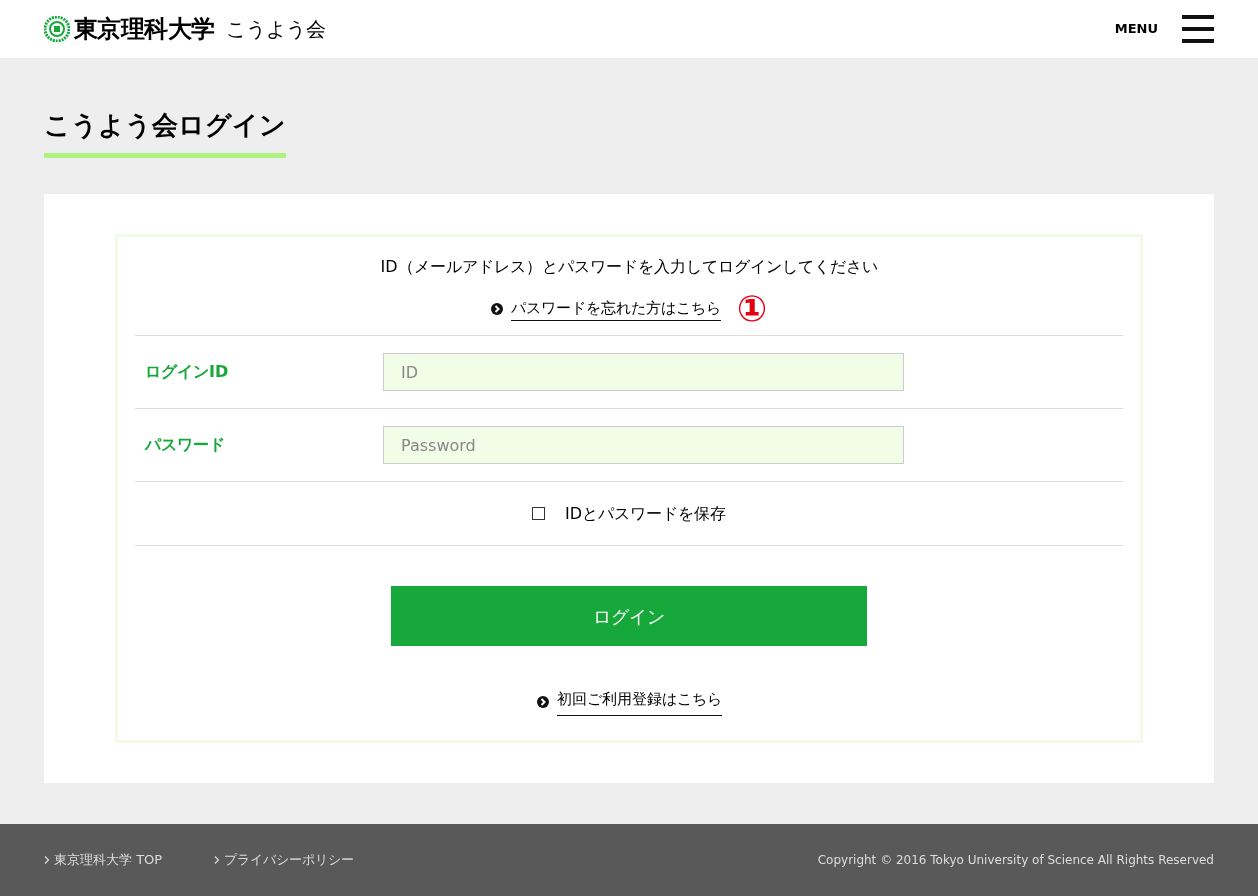 The image size is (1258, 896). Describe the element at coordinates (1198, 29) in the screenshot. I see `menu-icon` at that location.